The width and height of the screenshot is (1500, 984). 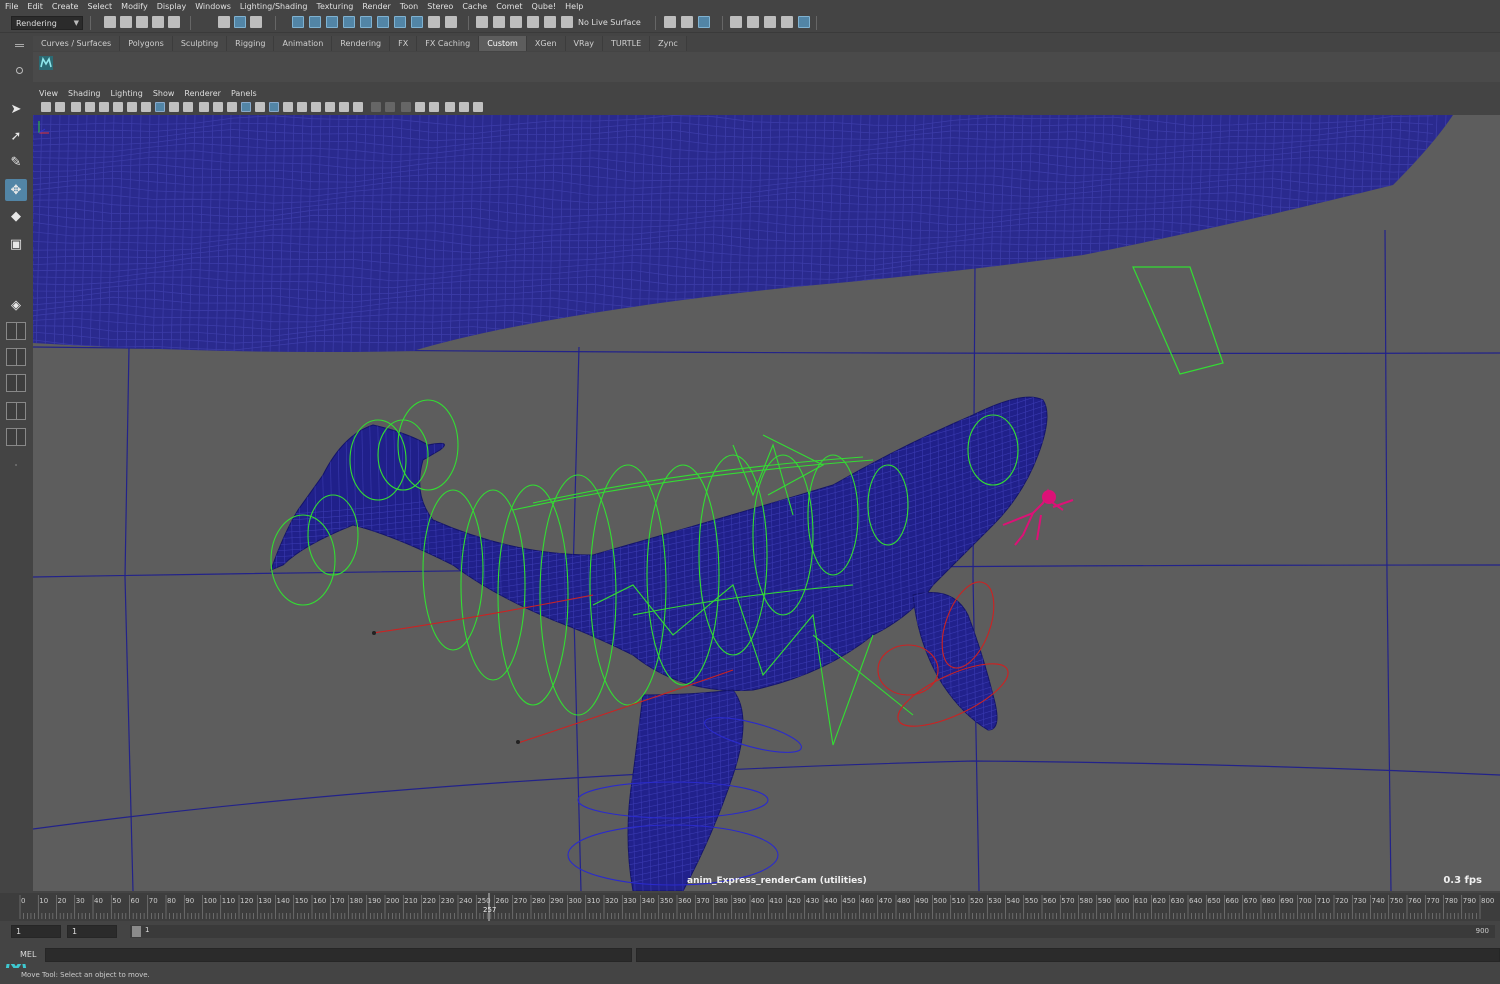 What do you see at coordinates (16, 357) in the screenshot?
I see `two-pane-layout-icon` at bounding box center [16, 357].